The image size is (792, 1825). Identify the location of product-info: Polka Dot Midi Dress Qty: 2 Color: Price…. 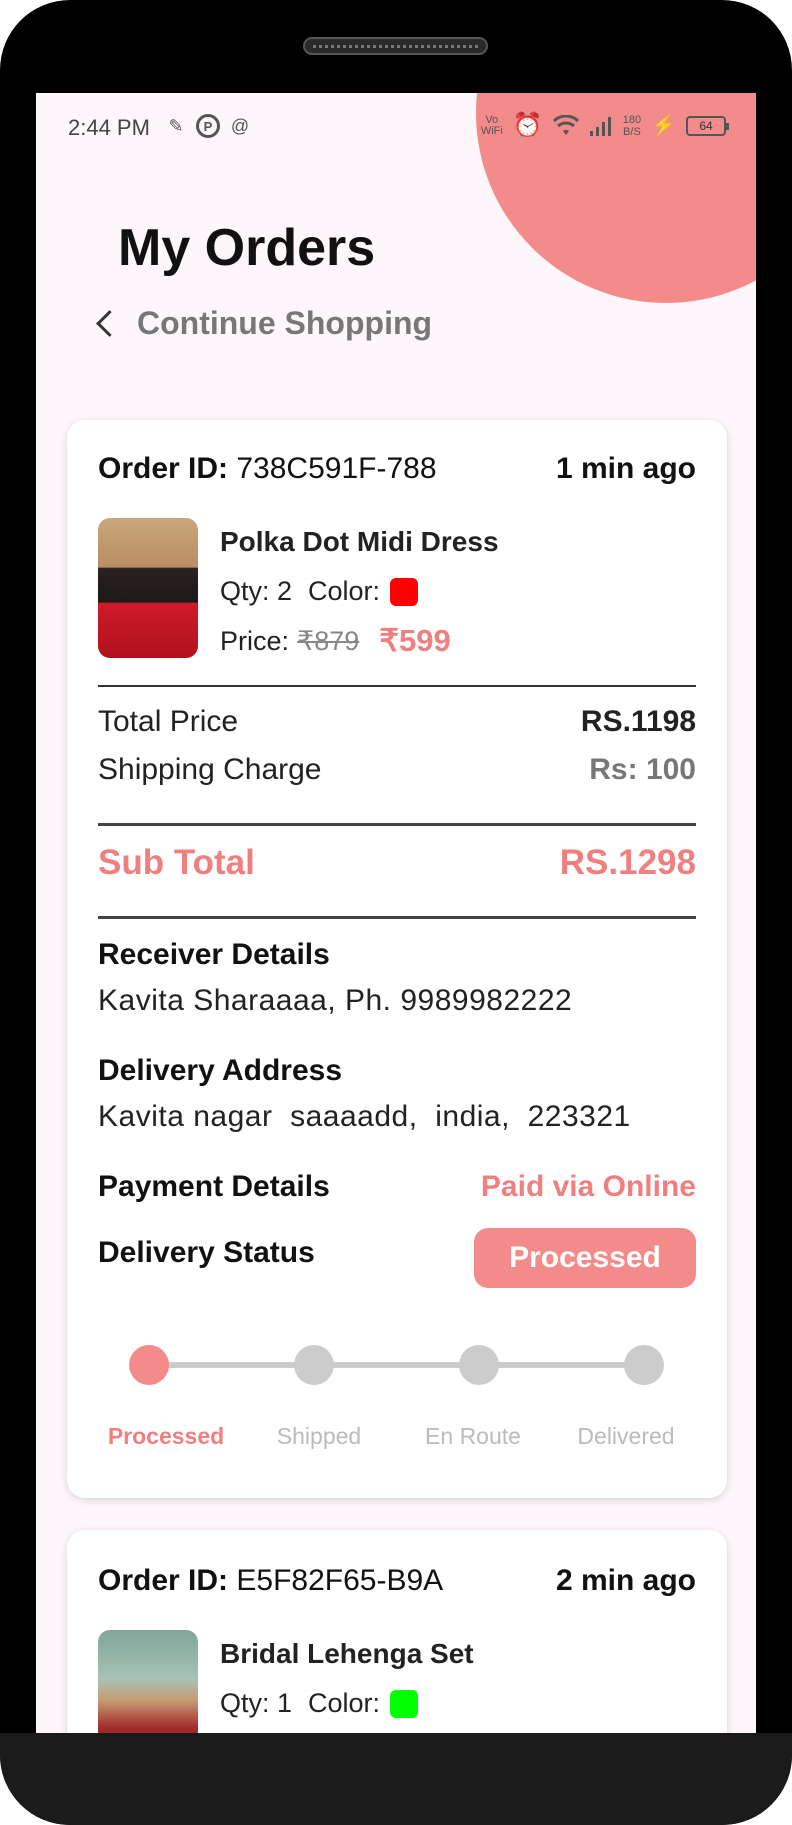
(359, 588).